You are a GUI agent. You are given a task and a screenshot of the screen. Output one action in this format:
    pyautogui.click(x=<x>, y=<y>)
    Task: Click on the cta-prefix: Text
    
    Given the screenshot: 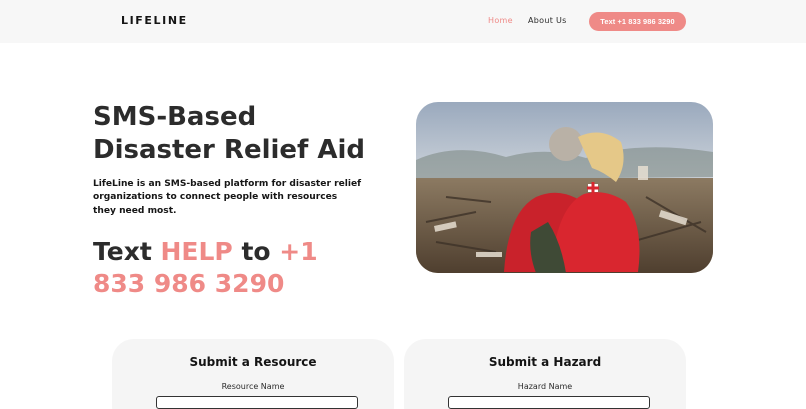 What is the action you would take?
    pyautogui.click(x=127, y=251)
    